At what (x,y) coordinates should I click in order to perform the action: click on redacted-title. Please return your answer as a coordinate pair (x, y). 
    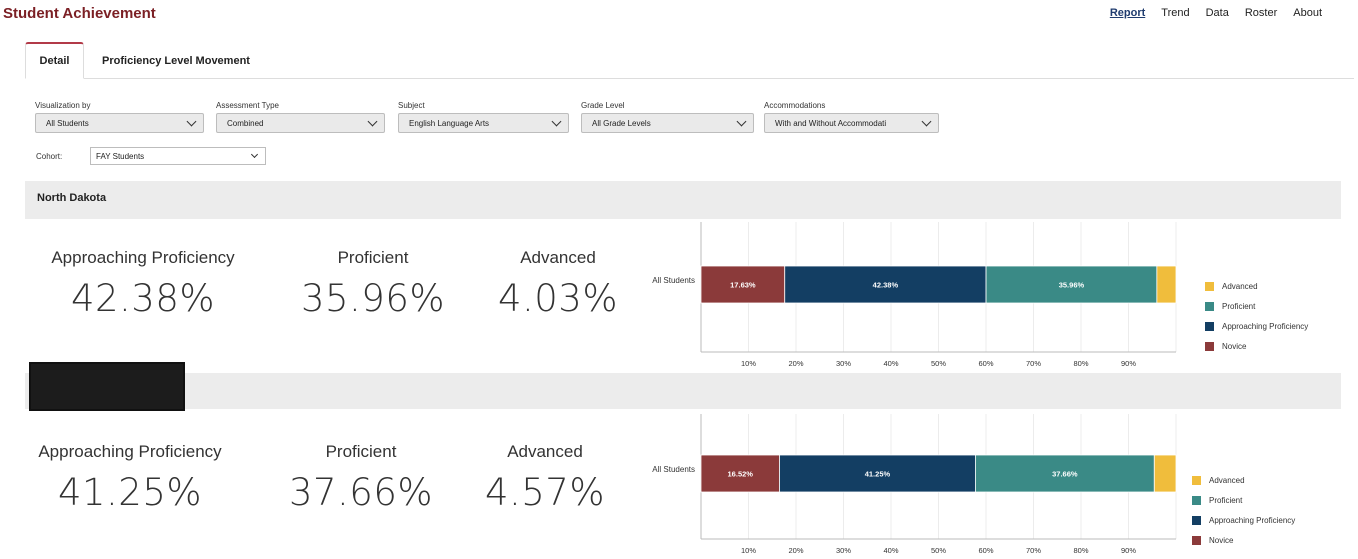
    Looking at the image, I should click on (107, 386).